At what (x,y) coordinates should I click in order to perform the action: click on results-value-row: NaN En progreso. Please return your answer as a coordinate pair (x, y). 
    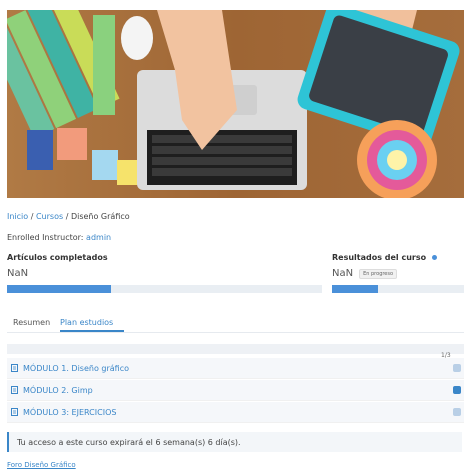
    Looking at the image, I should click on (398, 273).